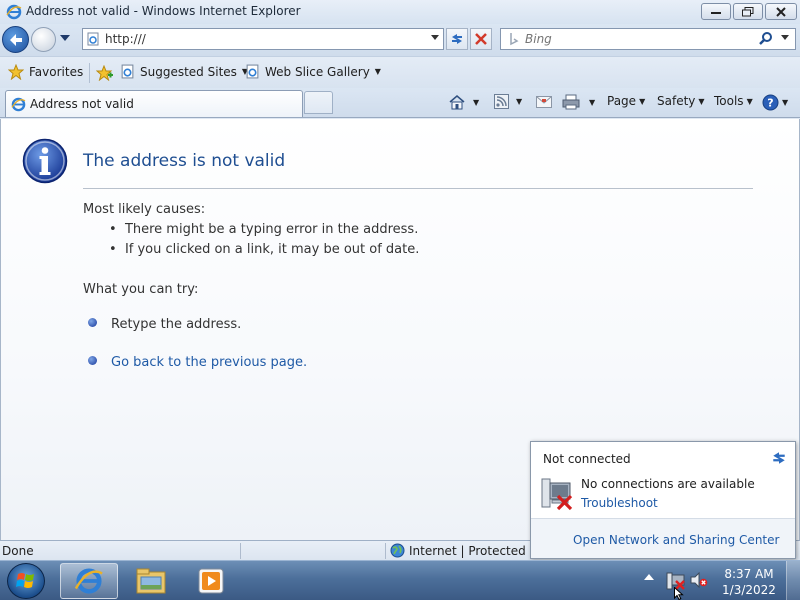 The height and width of the screenshot is (600, 800). I want to click on restore-button, so click(748, 11).